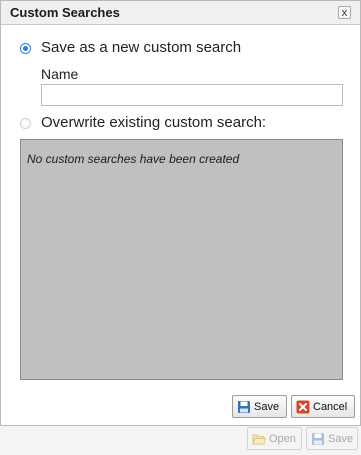 This screenshot has height=455, width=361. I want to click on close-button: x, so click(344, 12).